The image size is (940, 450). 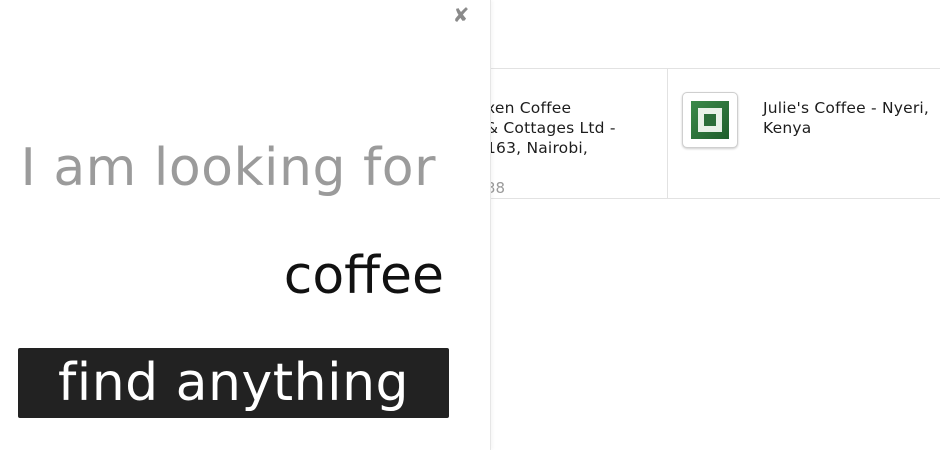 What do you see at coordinates (461, 15) in the screenshot?
I see `close-icon: ✘` at bounding box center [461, 15].